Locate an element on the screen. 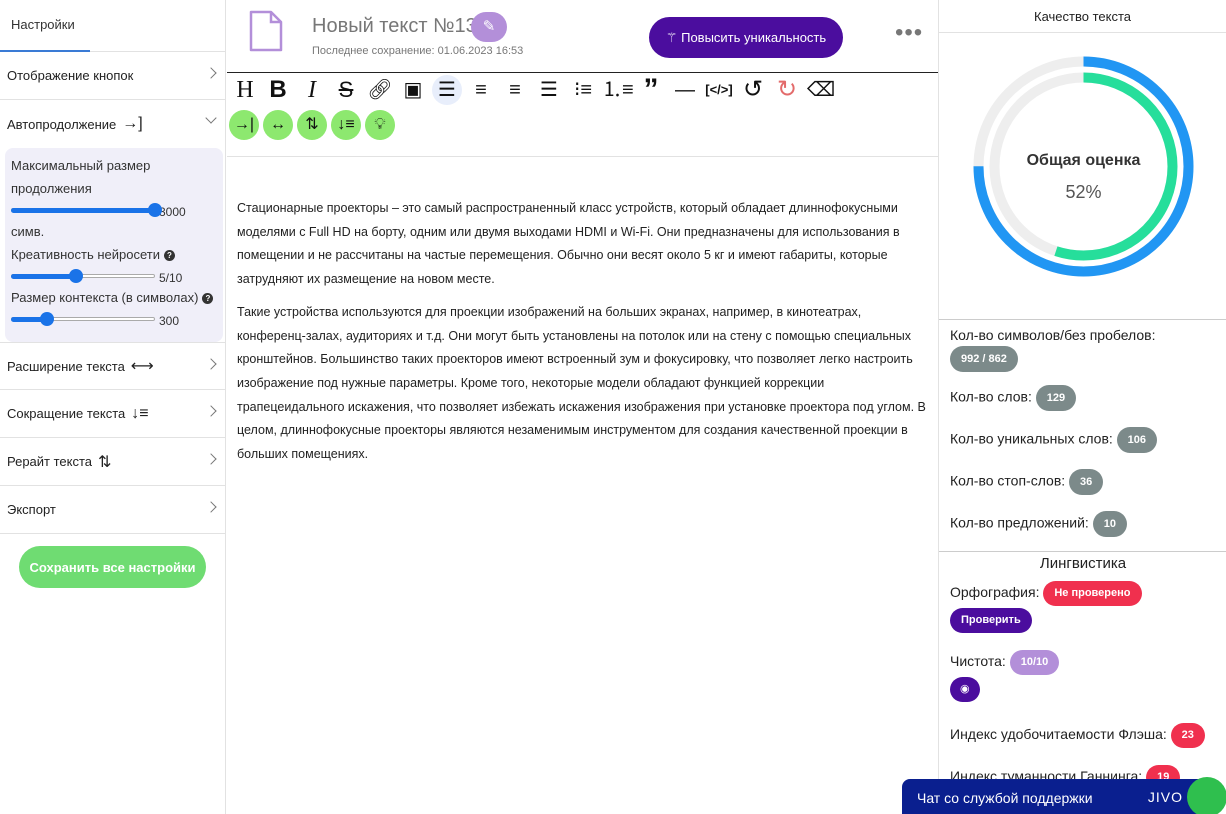 The height and width of the screenshot is (814, 1226). shorten-icon: ↓≡ is located at coordinates (140, 413).